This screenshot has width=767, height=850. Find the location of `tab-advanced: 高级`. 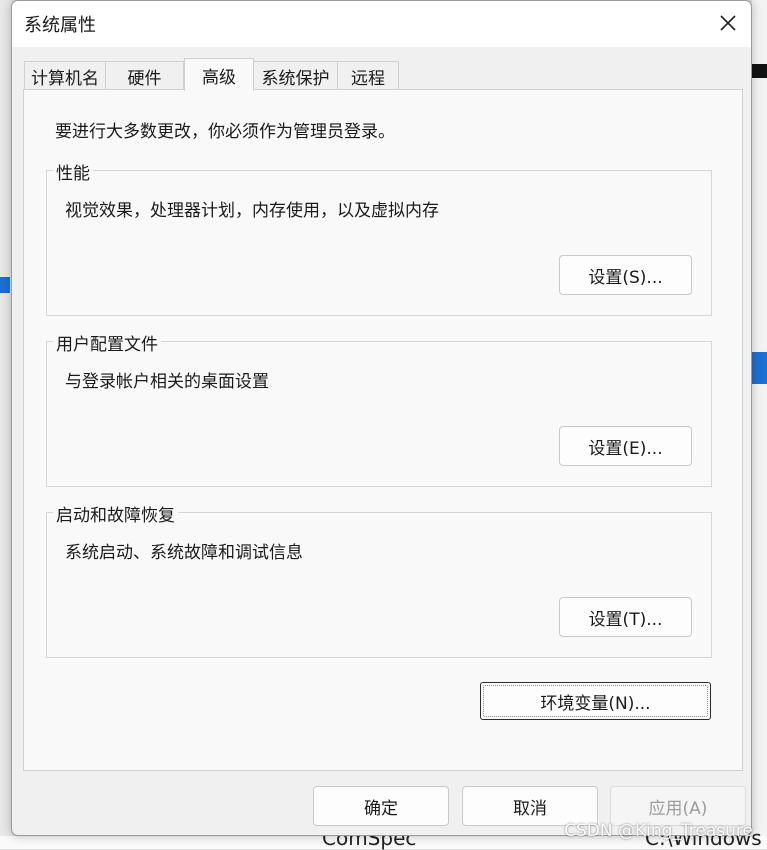

tab-advanced: 高级 is located at coordinates (219, 74).